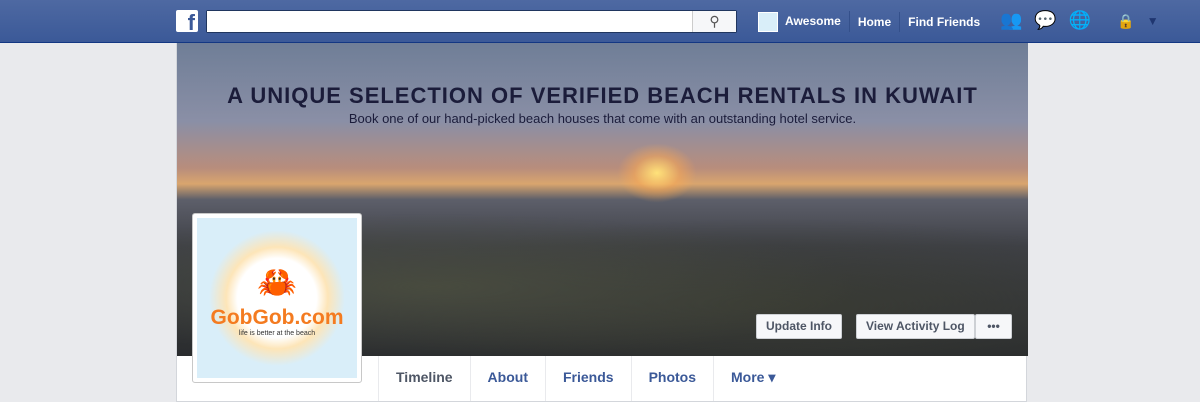 The width and height of the screenshot is (1200, 402). I want to click on search-input, so click(447, 21).